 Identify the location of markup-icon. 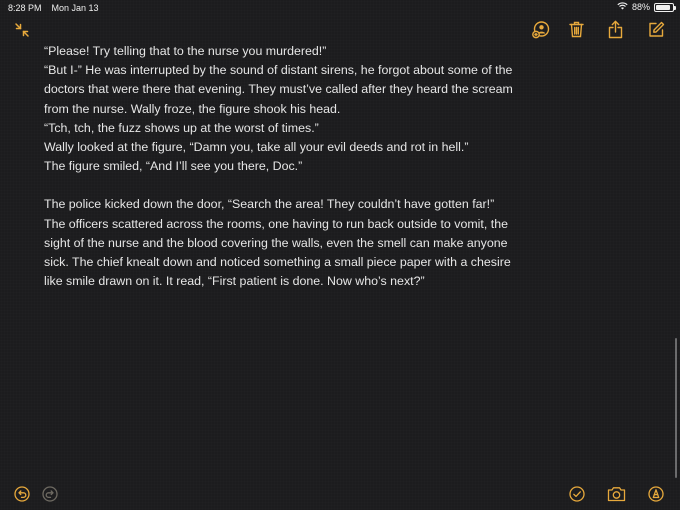
(656, 494).